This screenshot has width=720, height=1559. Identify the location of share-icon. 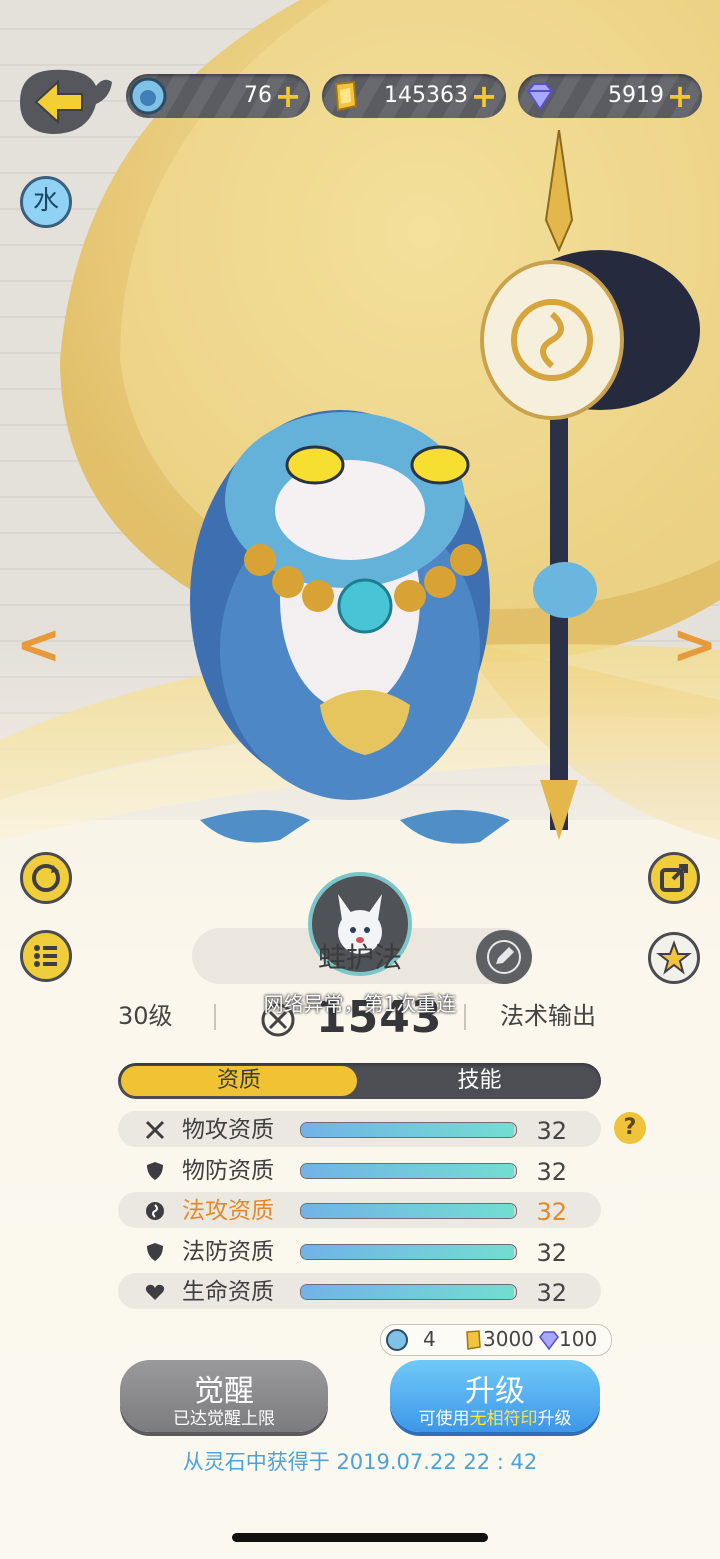
(674, 878).